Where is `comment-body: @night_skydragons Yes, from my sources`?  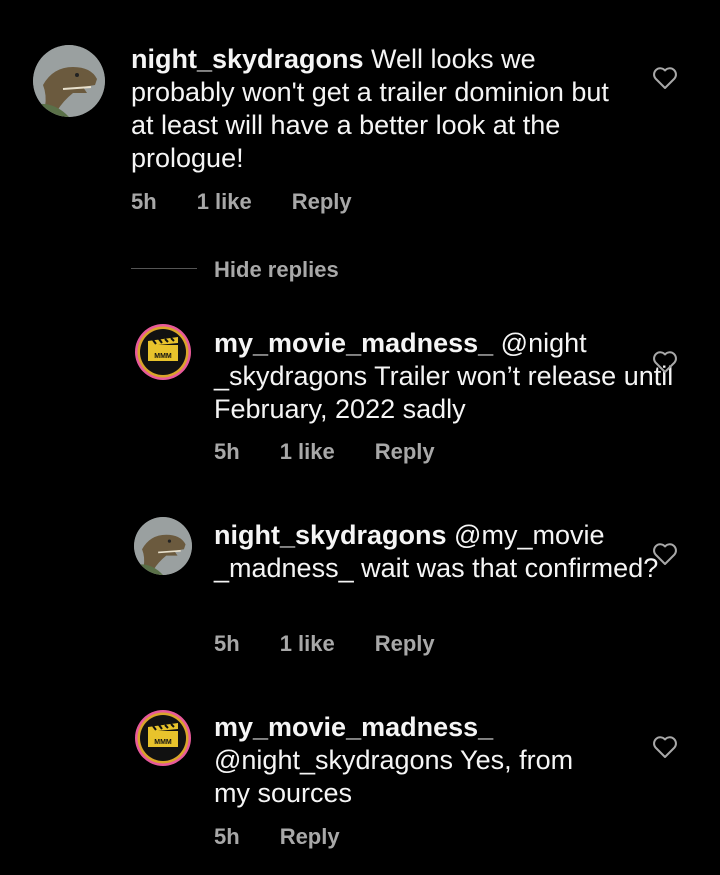
comment-body: @night_skydragons Yes, from my sources is located at coordinates (394, 776).